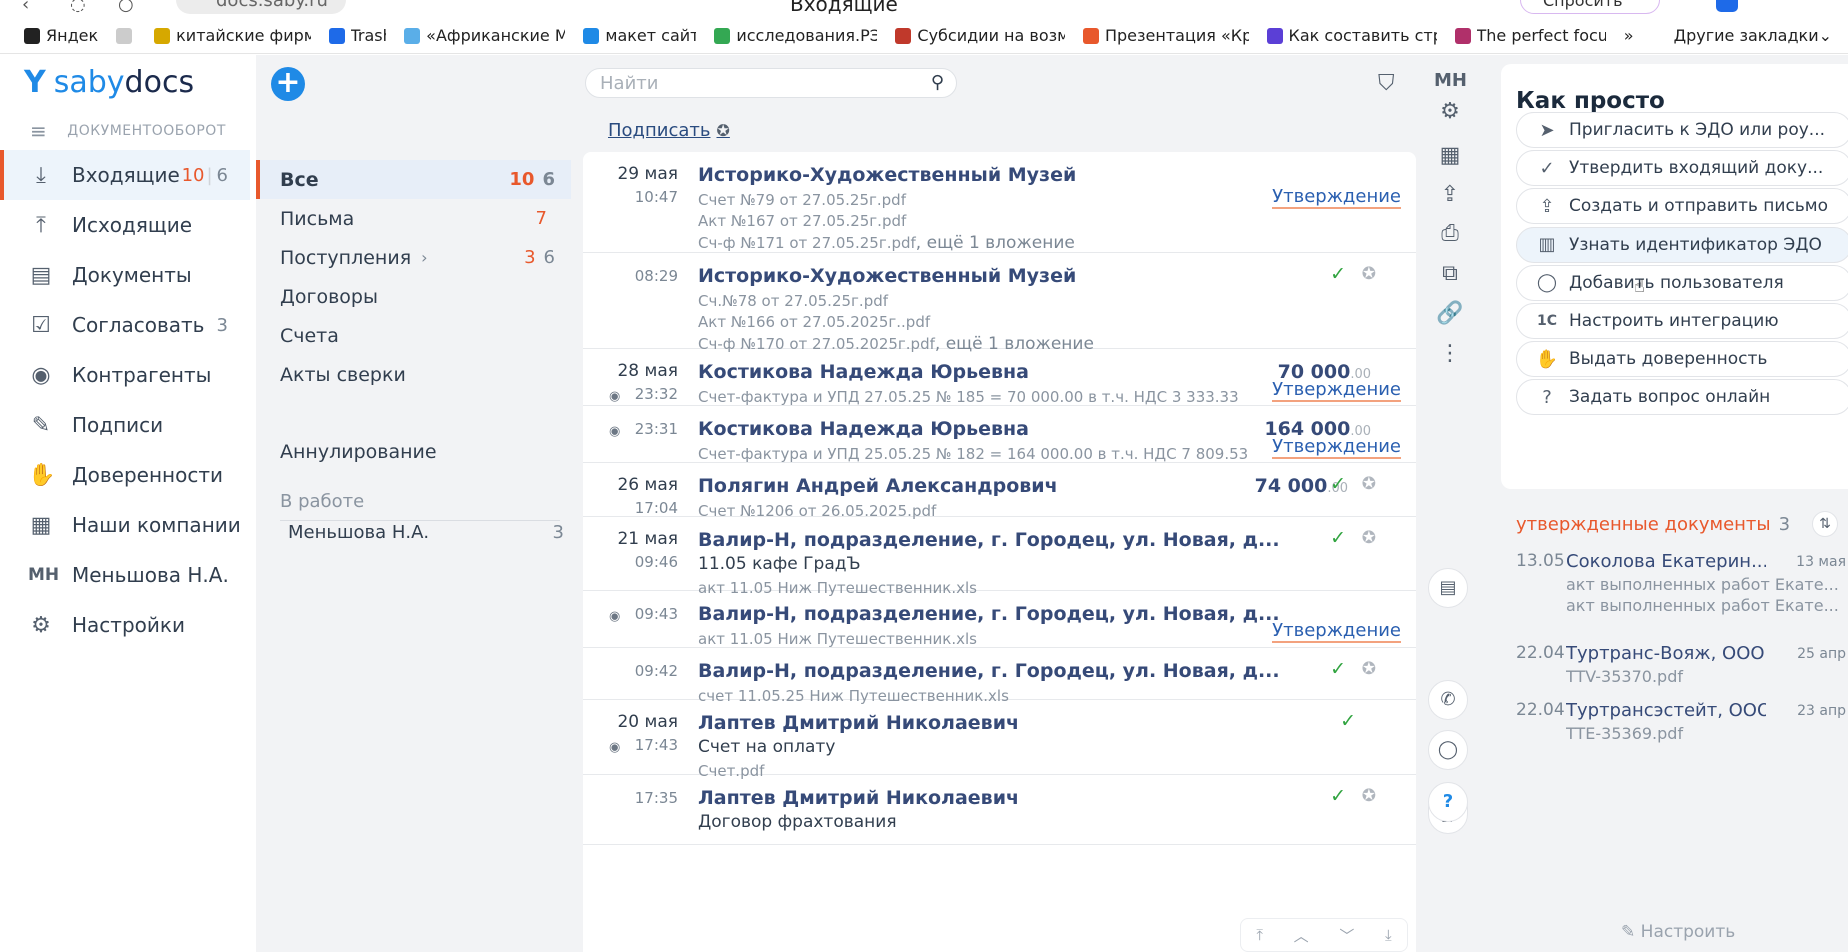 The width and height of the screenshot is (1848, 952). What do you see at coordinates (25, 7) in the screenshot?
I see `back-icon: ‹` at bounding box center [25, 7].